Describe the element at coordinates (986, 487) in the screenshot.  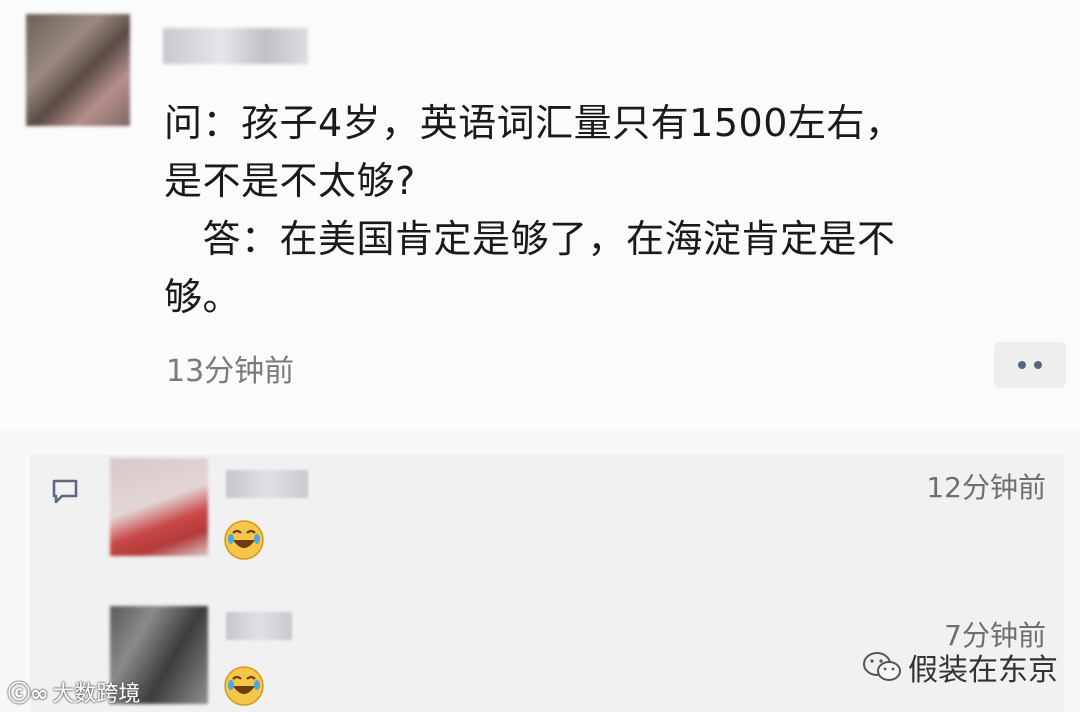
I see `comment-timestamp: 12分钟前` at that location.